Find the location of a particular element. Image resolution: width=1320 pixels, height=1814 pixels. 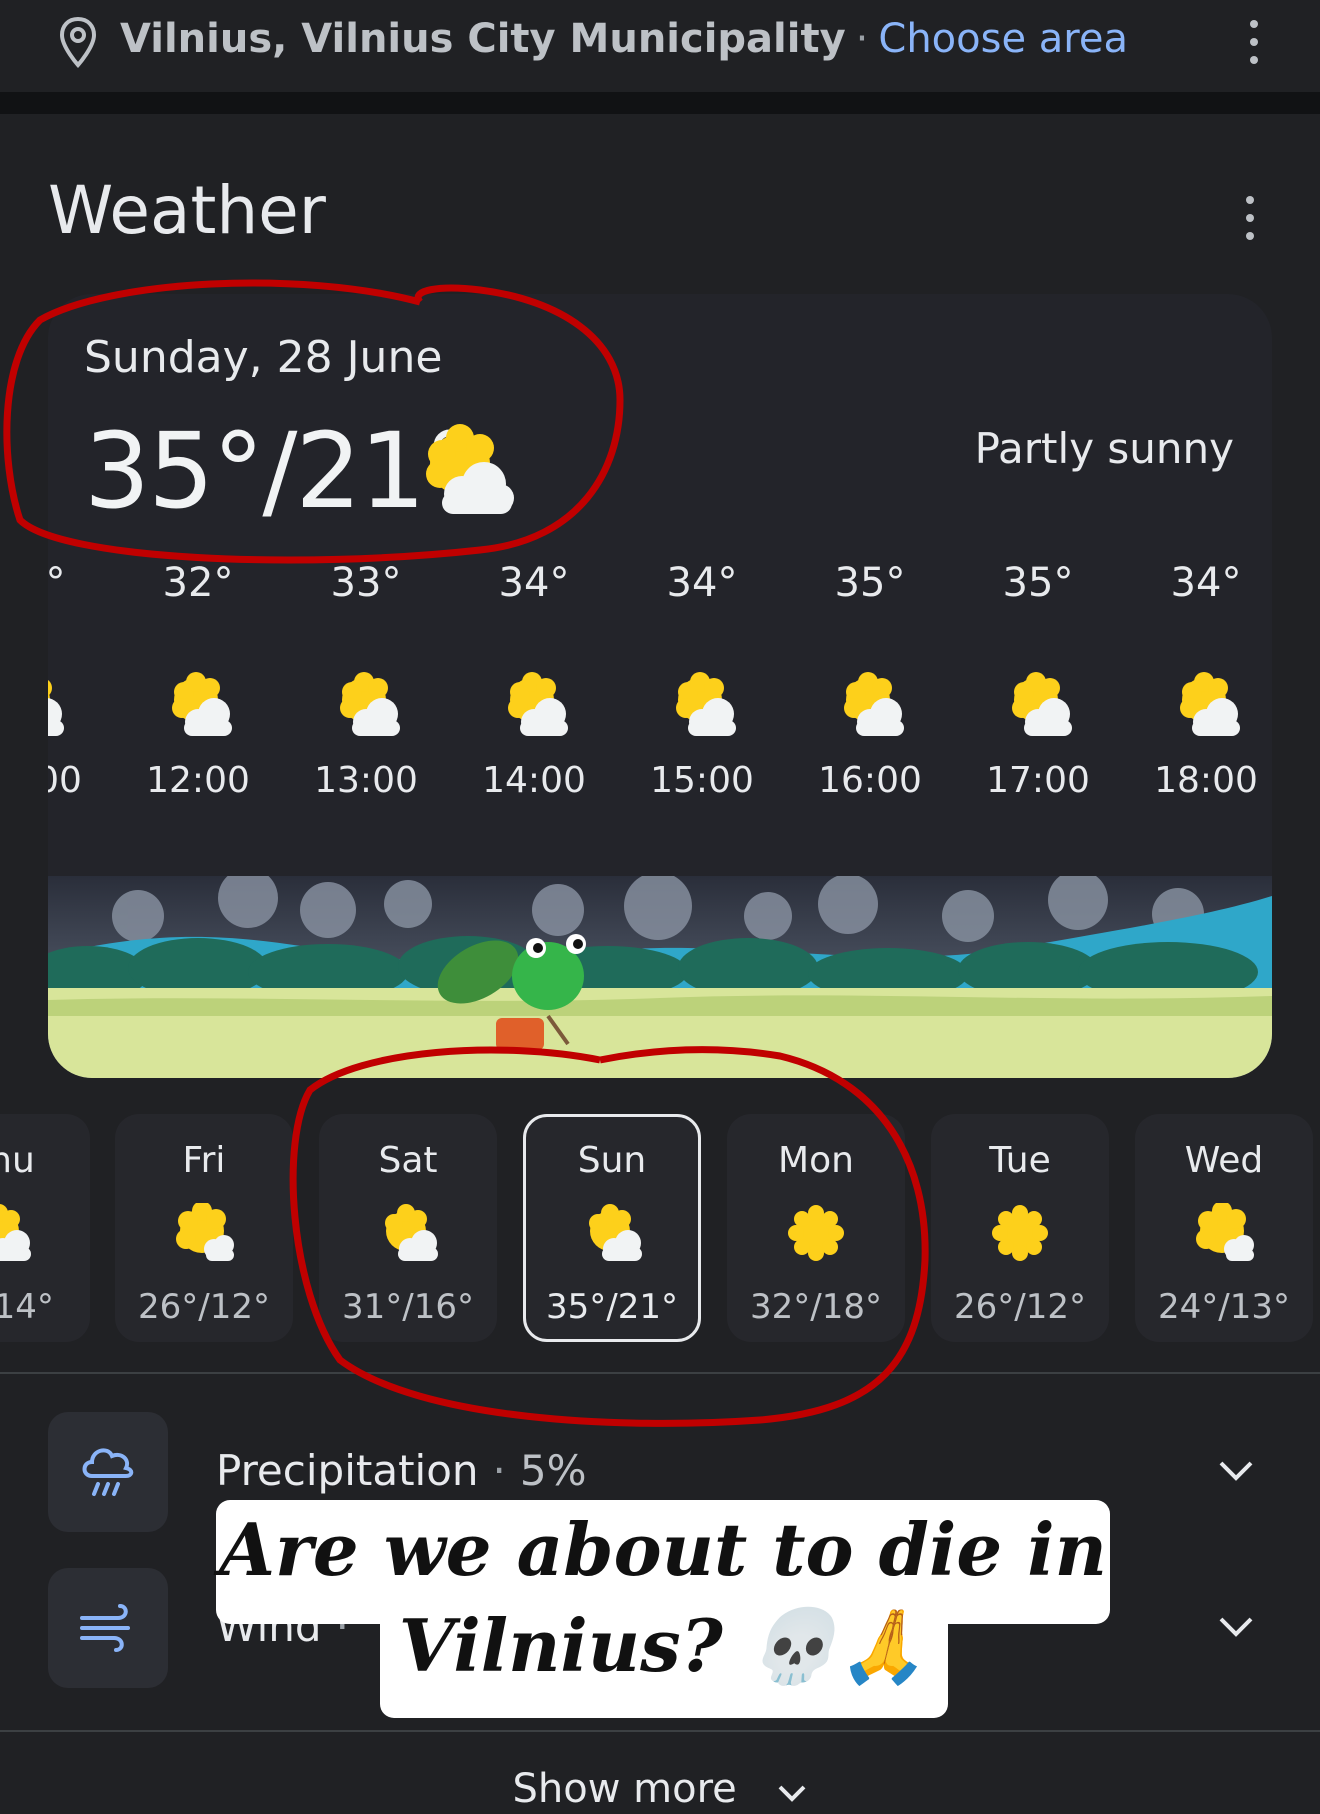

precipitation-icon-tile is located at coordinates (108, 1472).